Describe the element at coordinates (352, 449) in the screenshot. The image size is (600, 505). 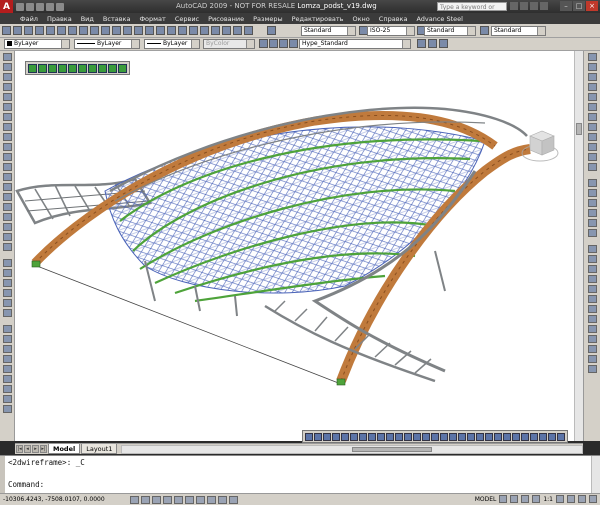
I see `horizontal-scrollbar` at that location.